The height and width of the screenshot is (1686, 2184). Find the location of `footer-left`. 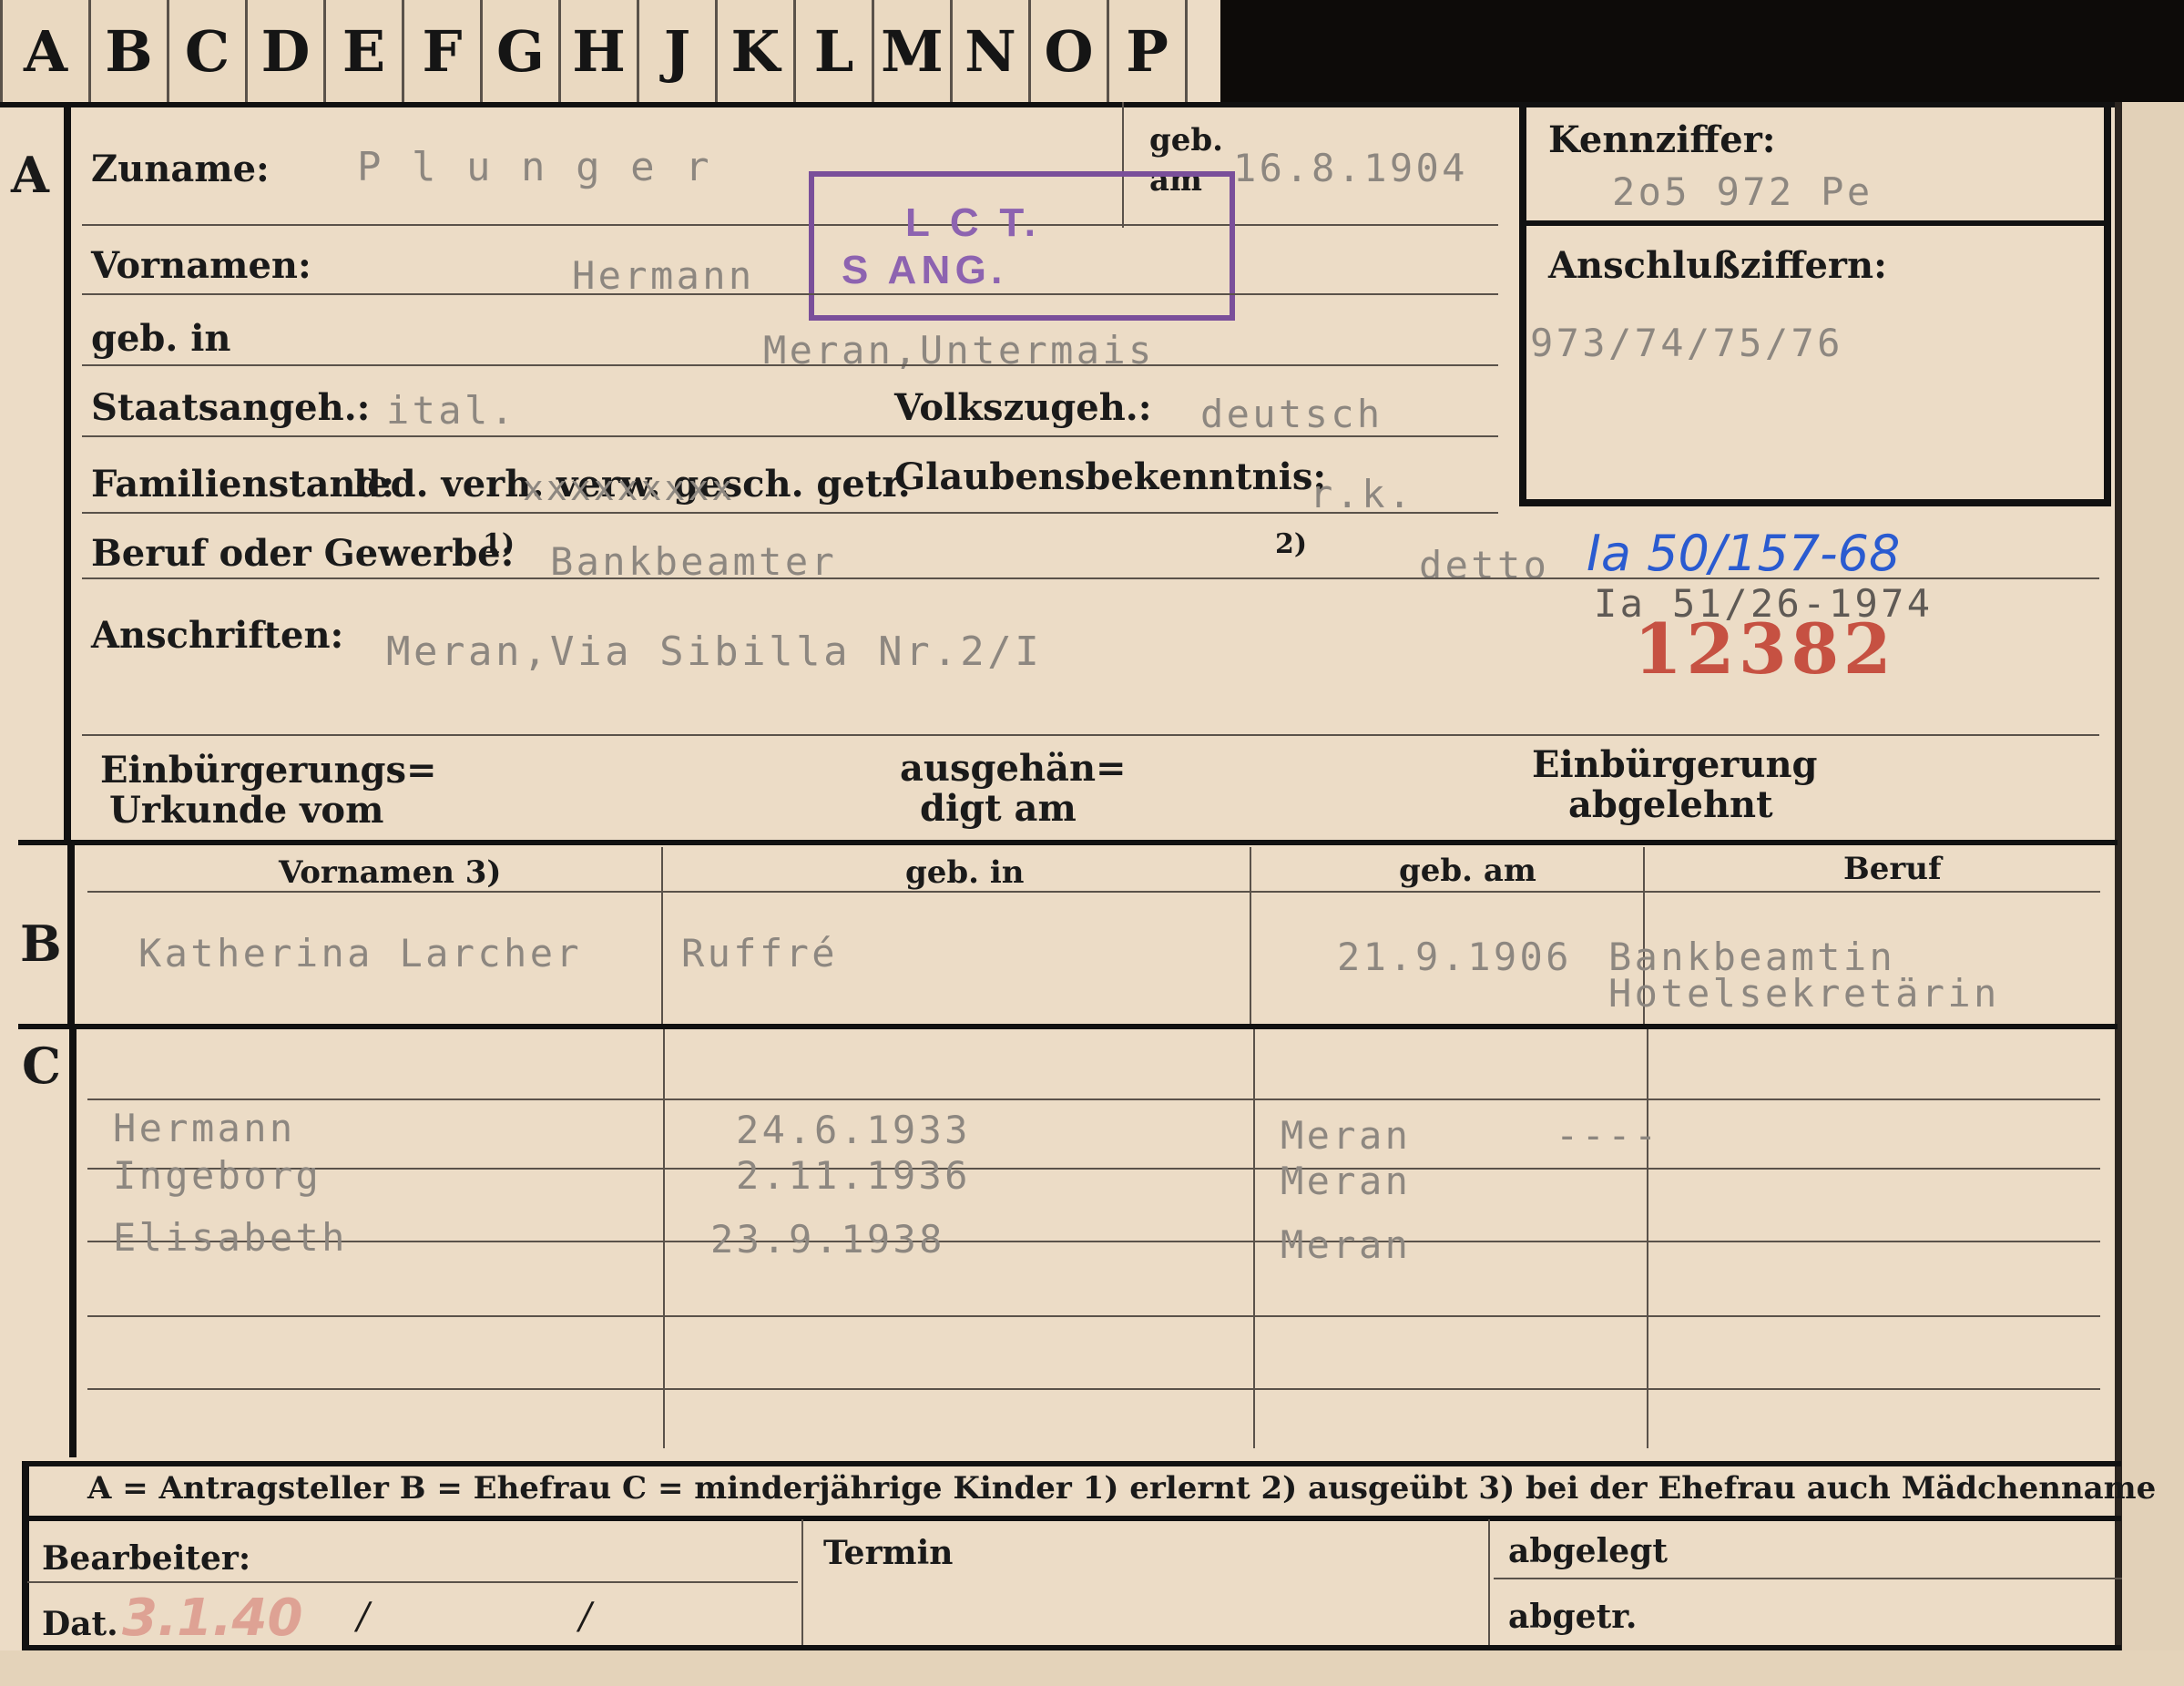

footer-left is located at coordinates (26, 1557).